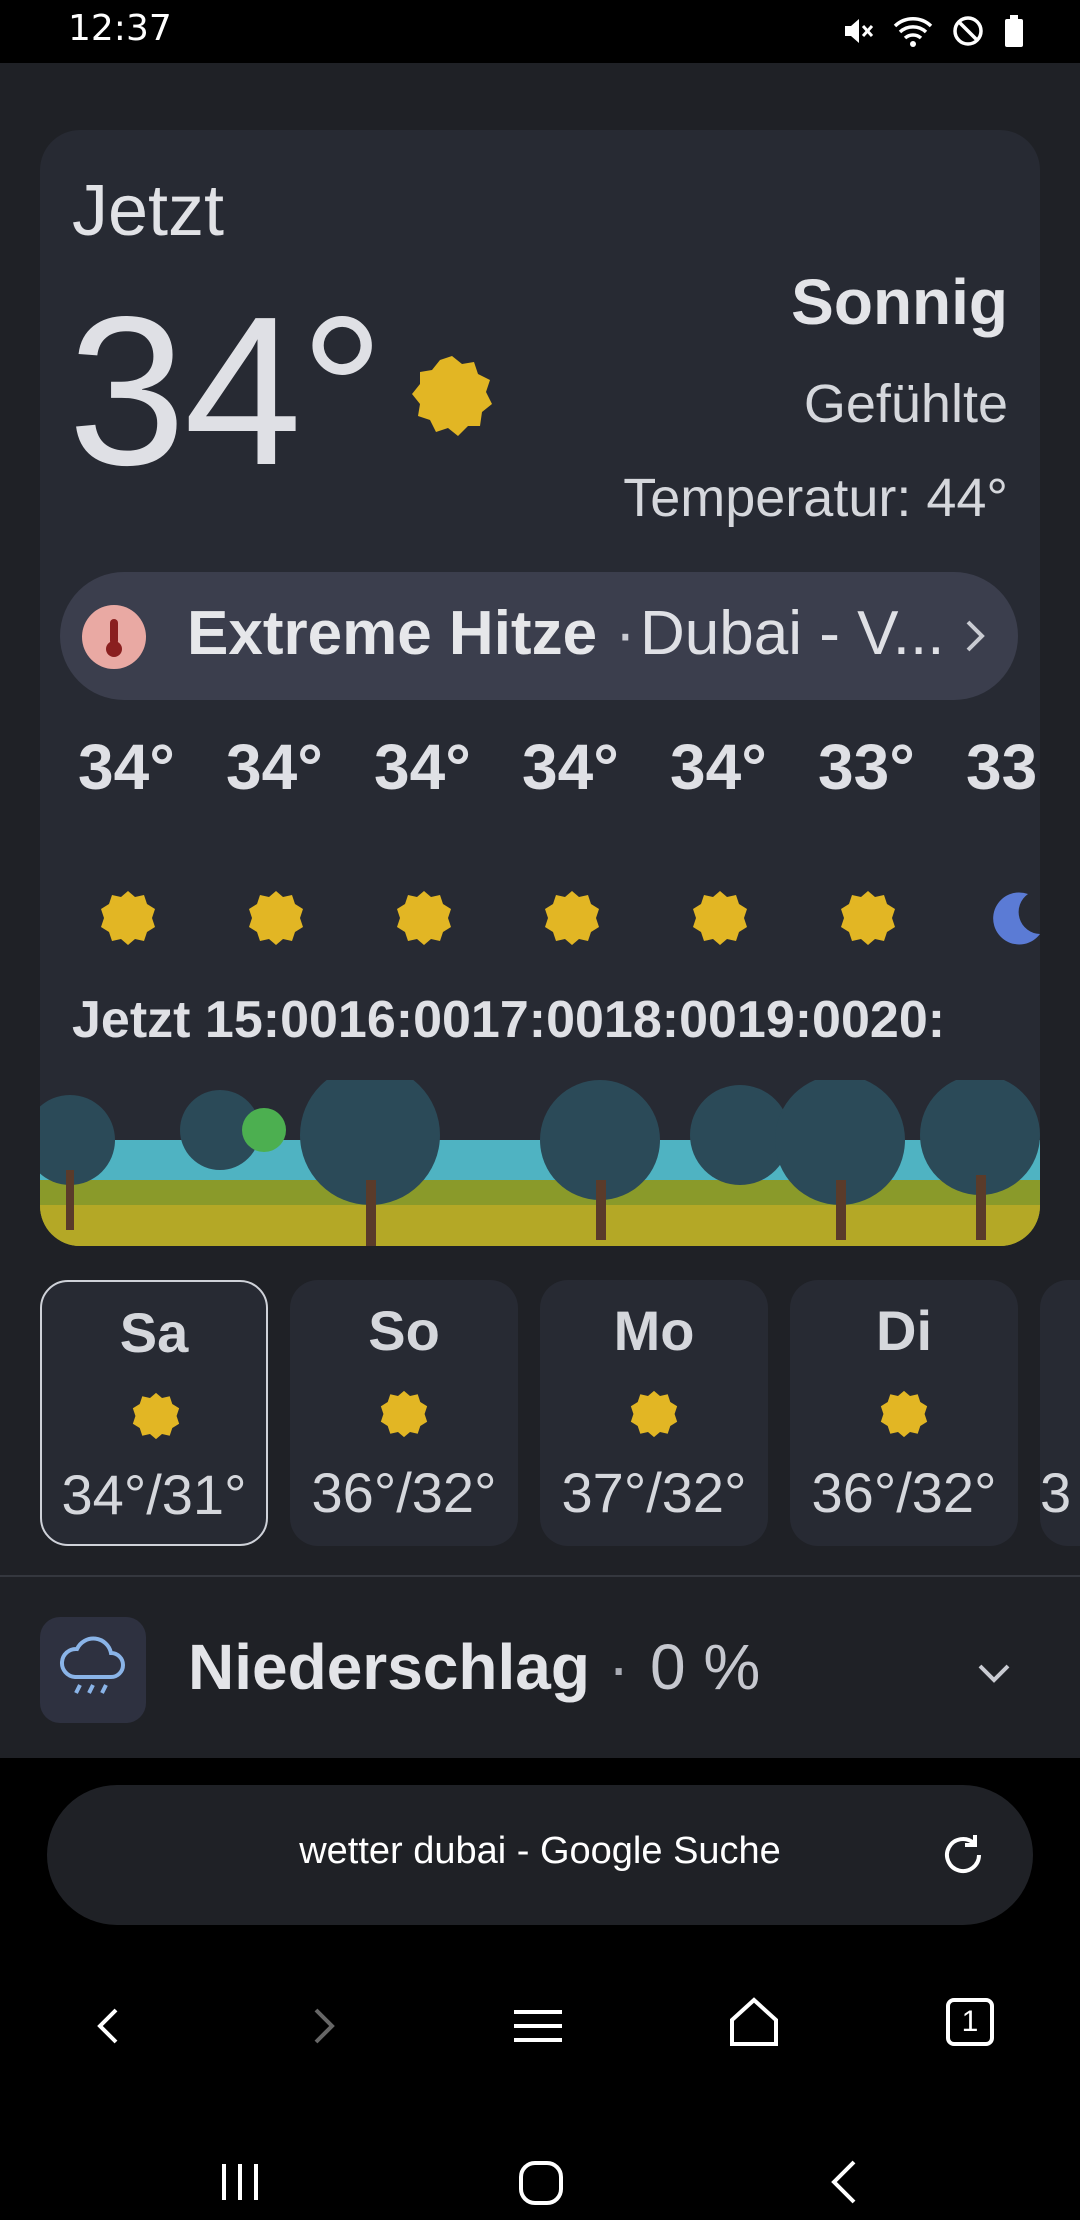 The height and width of the screenshot is (2220, 1080). I want to click on system-back-icon, so click(844, 2182).